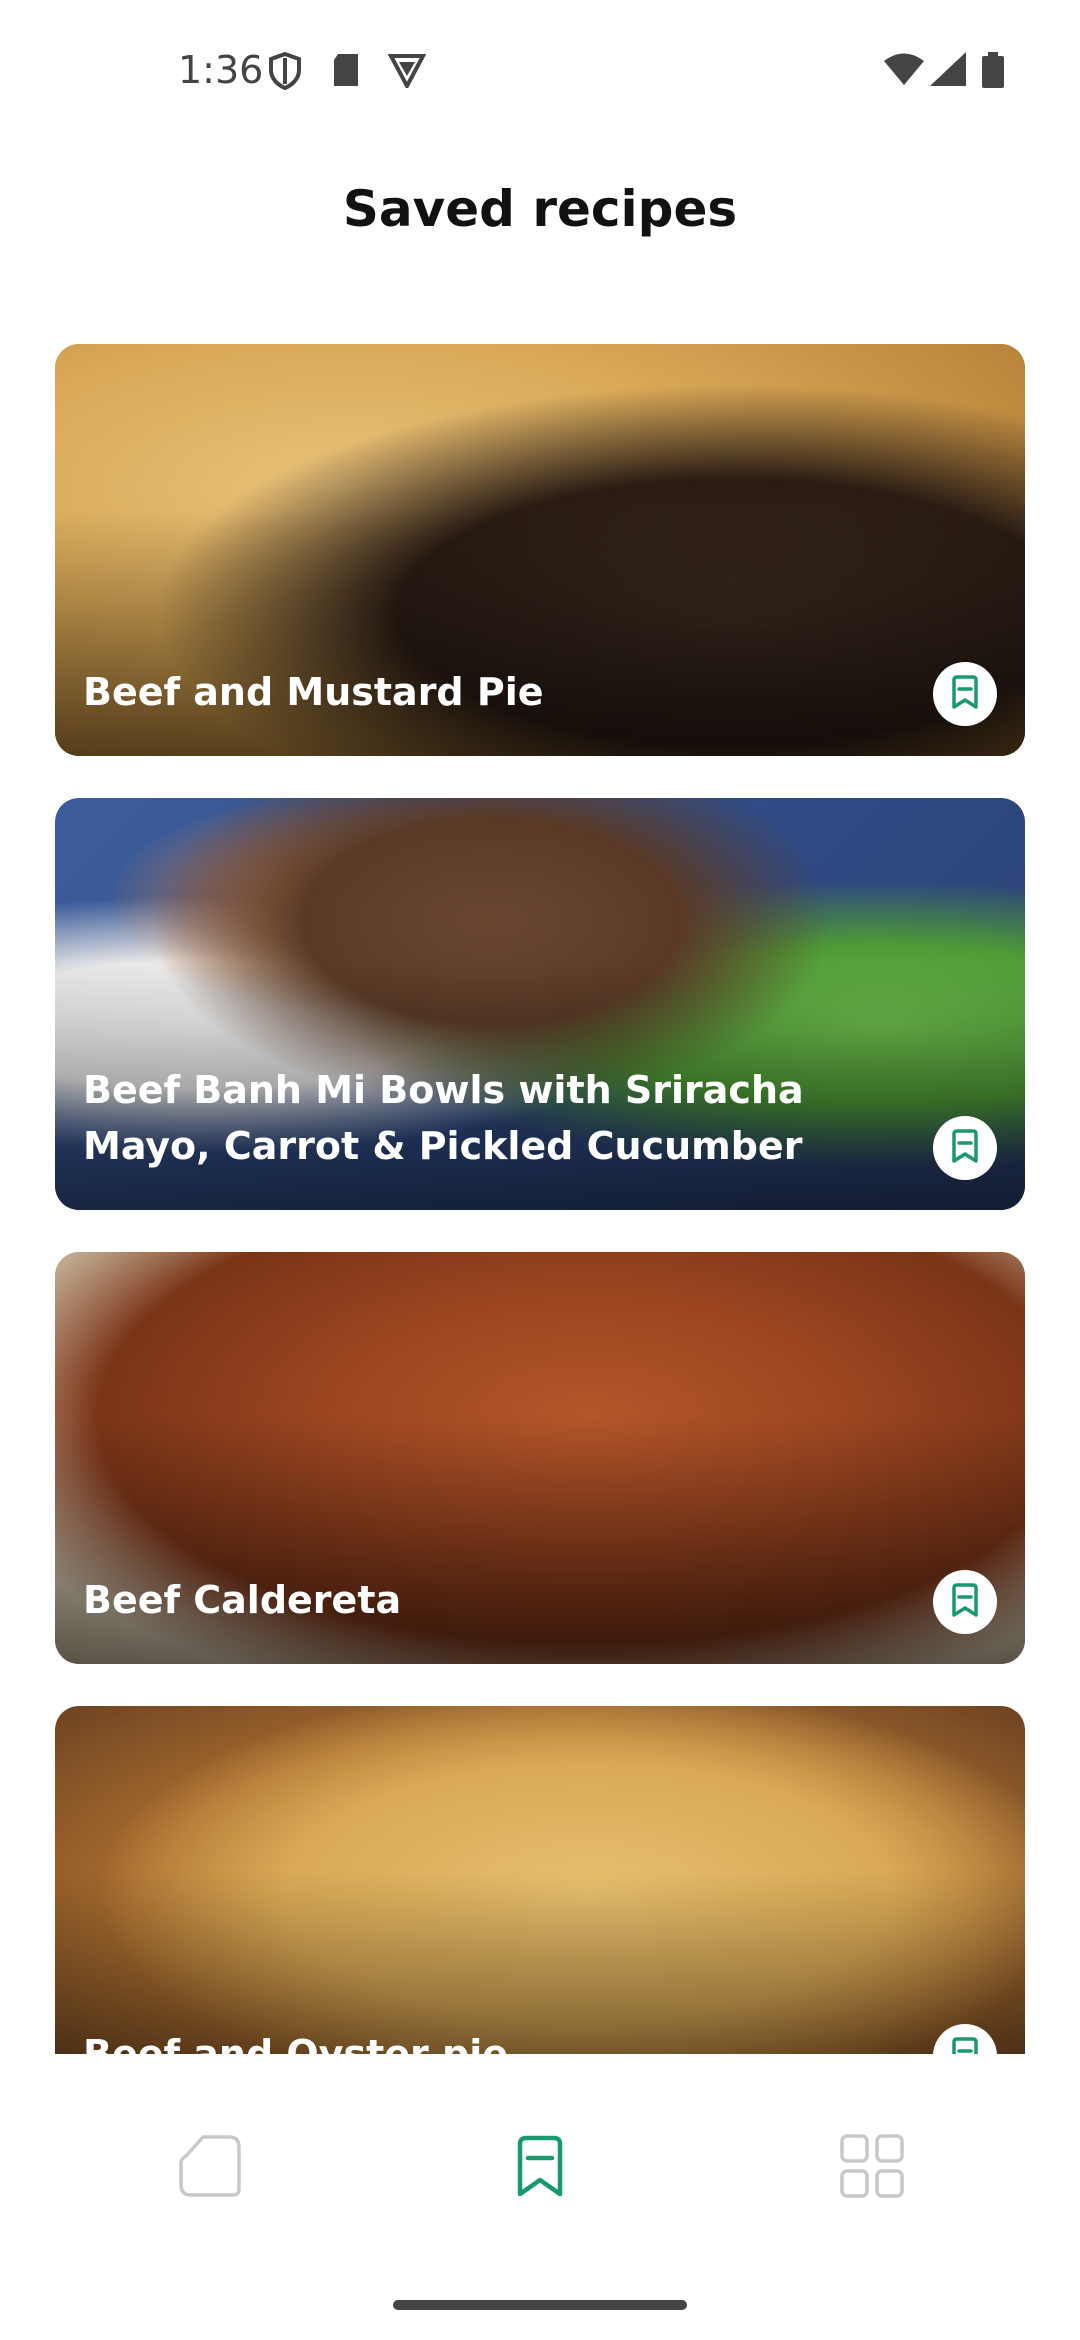 The image size is (1080, 2340). Describe the element at coordinates (948, 69) in the screenshot. I see `signal-icon` at that location.